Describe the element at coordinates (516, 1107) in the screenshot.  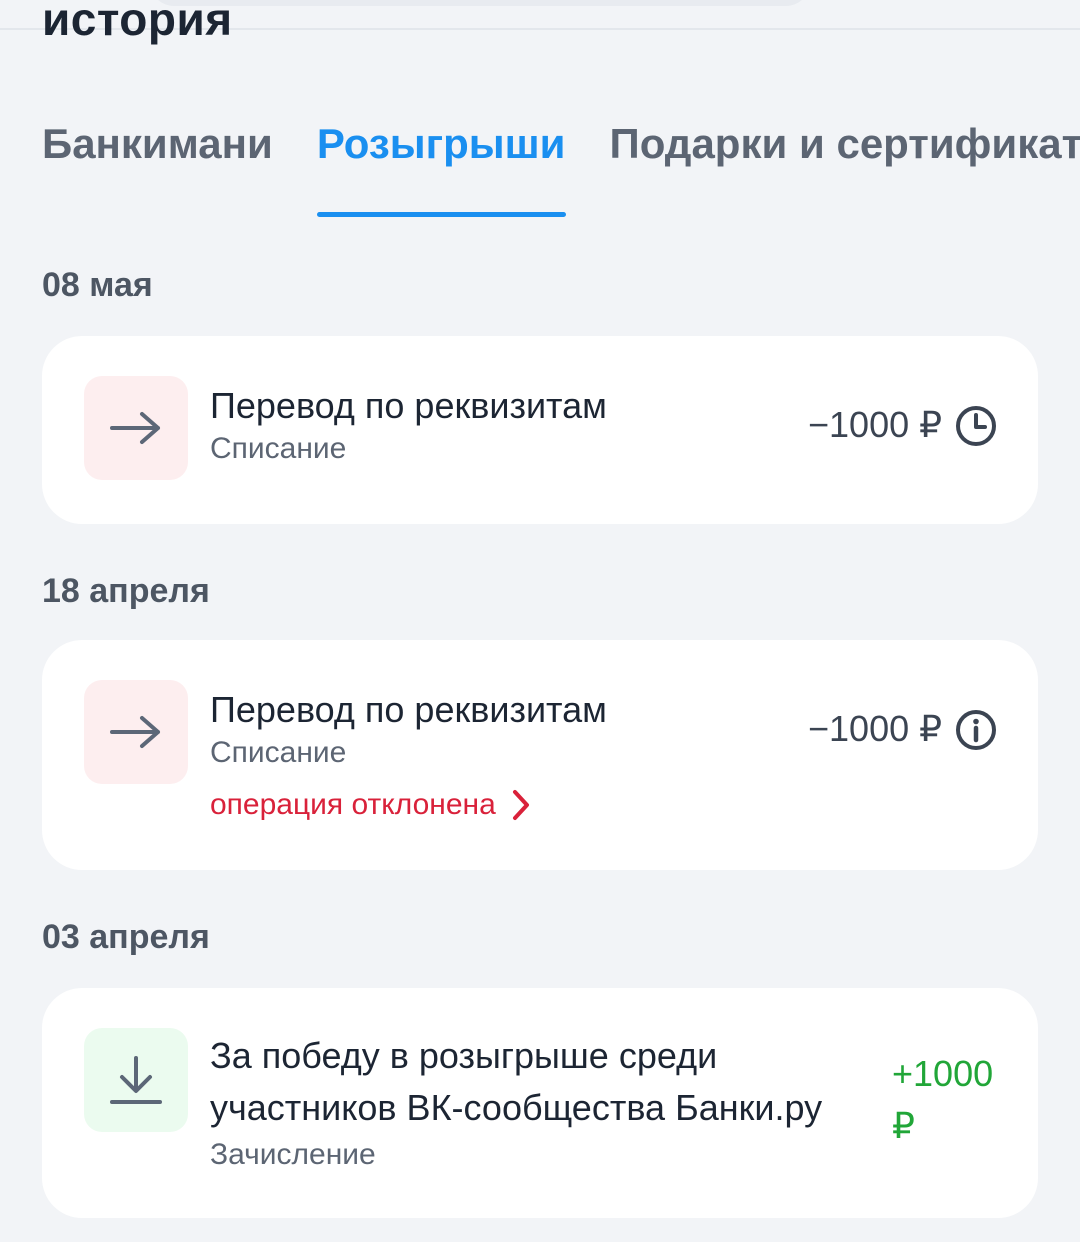
I see `operation-title-line: участников ВК-сообщества Банки.ру` at that location.